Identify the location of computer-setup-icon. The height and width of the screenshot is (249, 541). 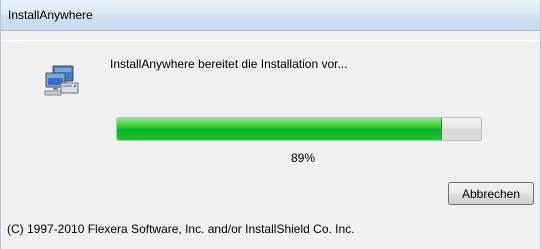
(62, 80).